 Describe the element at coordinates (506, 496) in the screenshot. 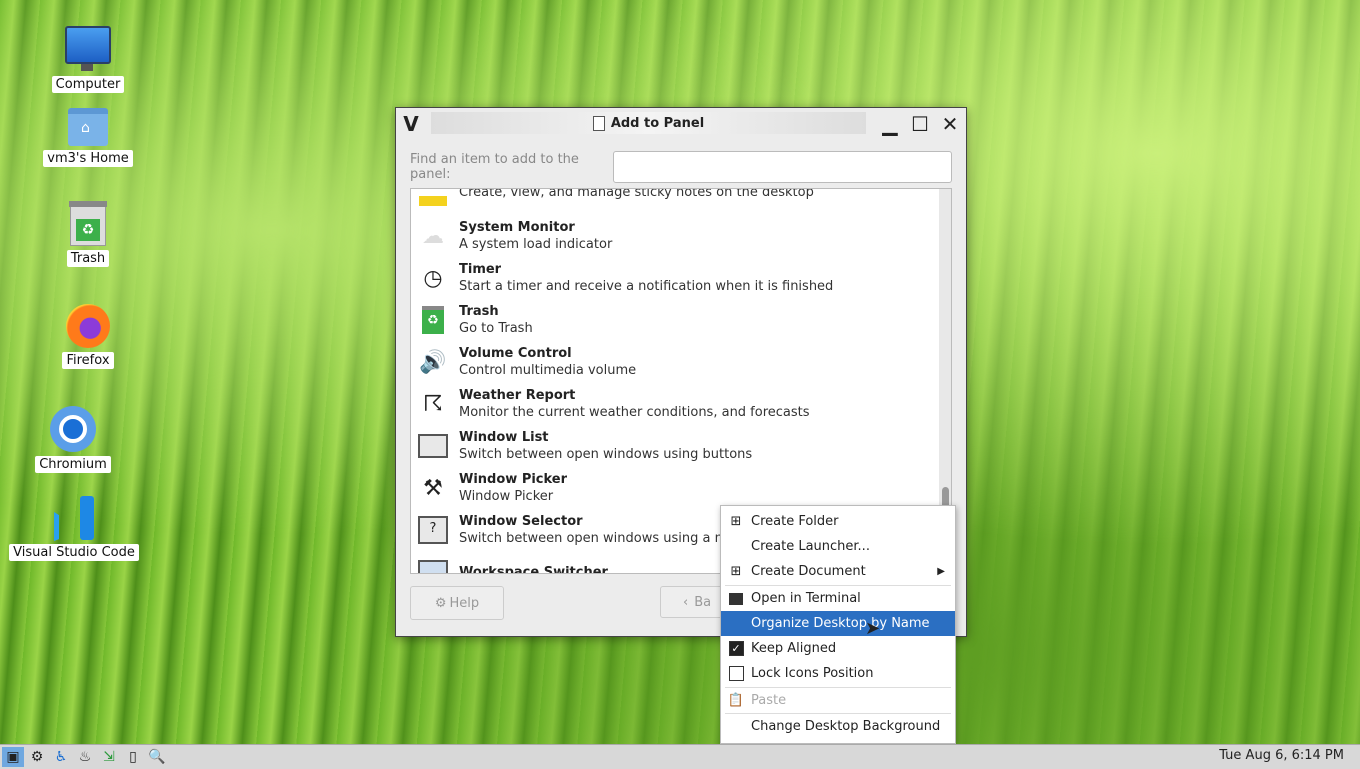

I see `item-desc: Window Picker` at that location.